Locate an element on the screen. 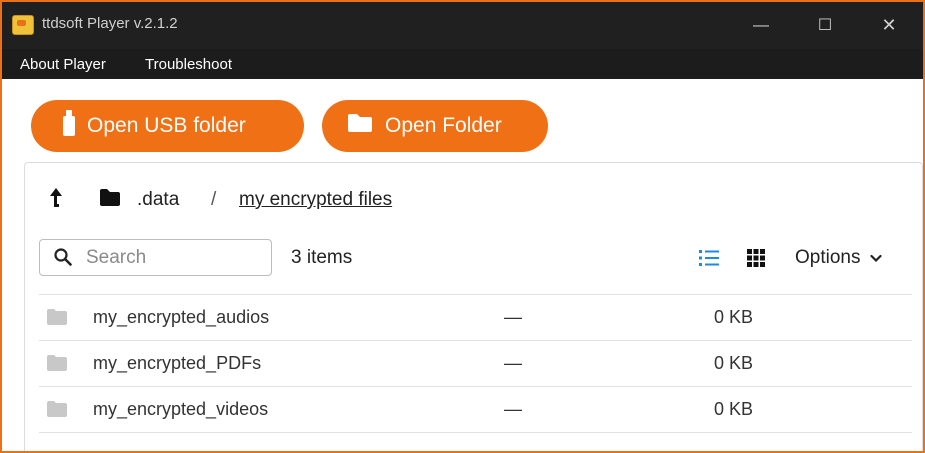 This screenshot has height=453, width=925. usb-drive-icon is located at coordinates (69, 126).